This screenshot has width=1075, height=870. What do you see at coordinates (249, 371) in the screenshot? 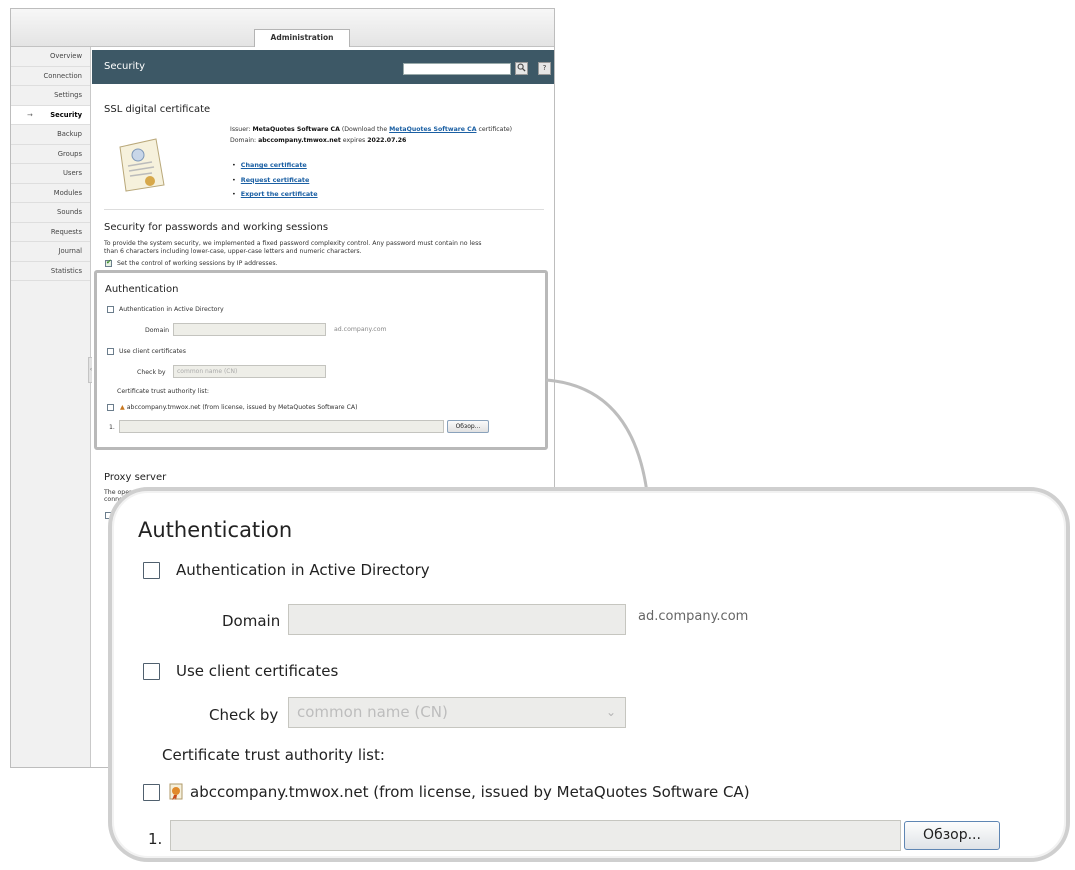
I see `check-by-select-small: common name (CN)` at bounding box center [249, 371].